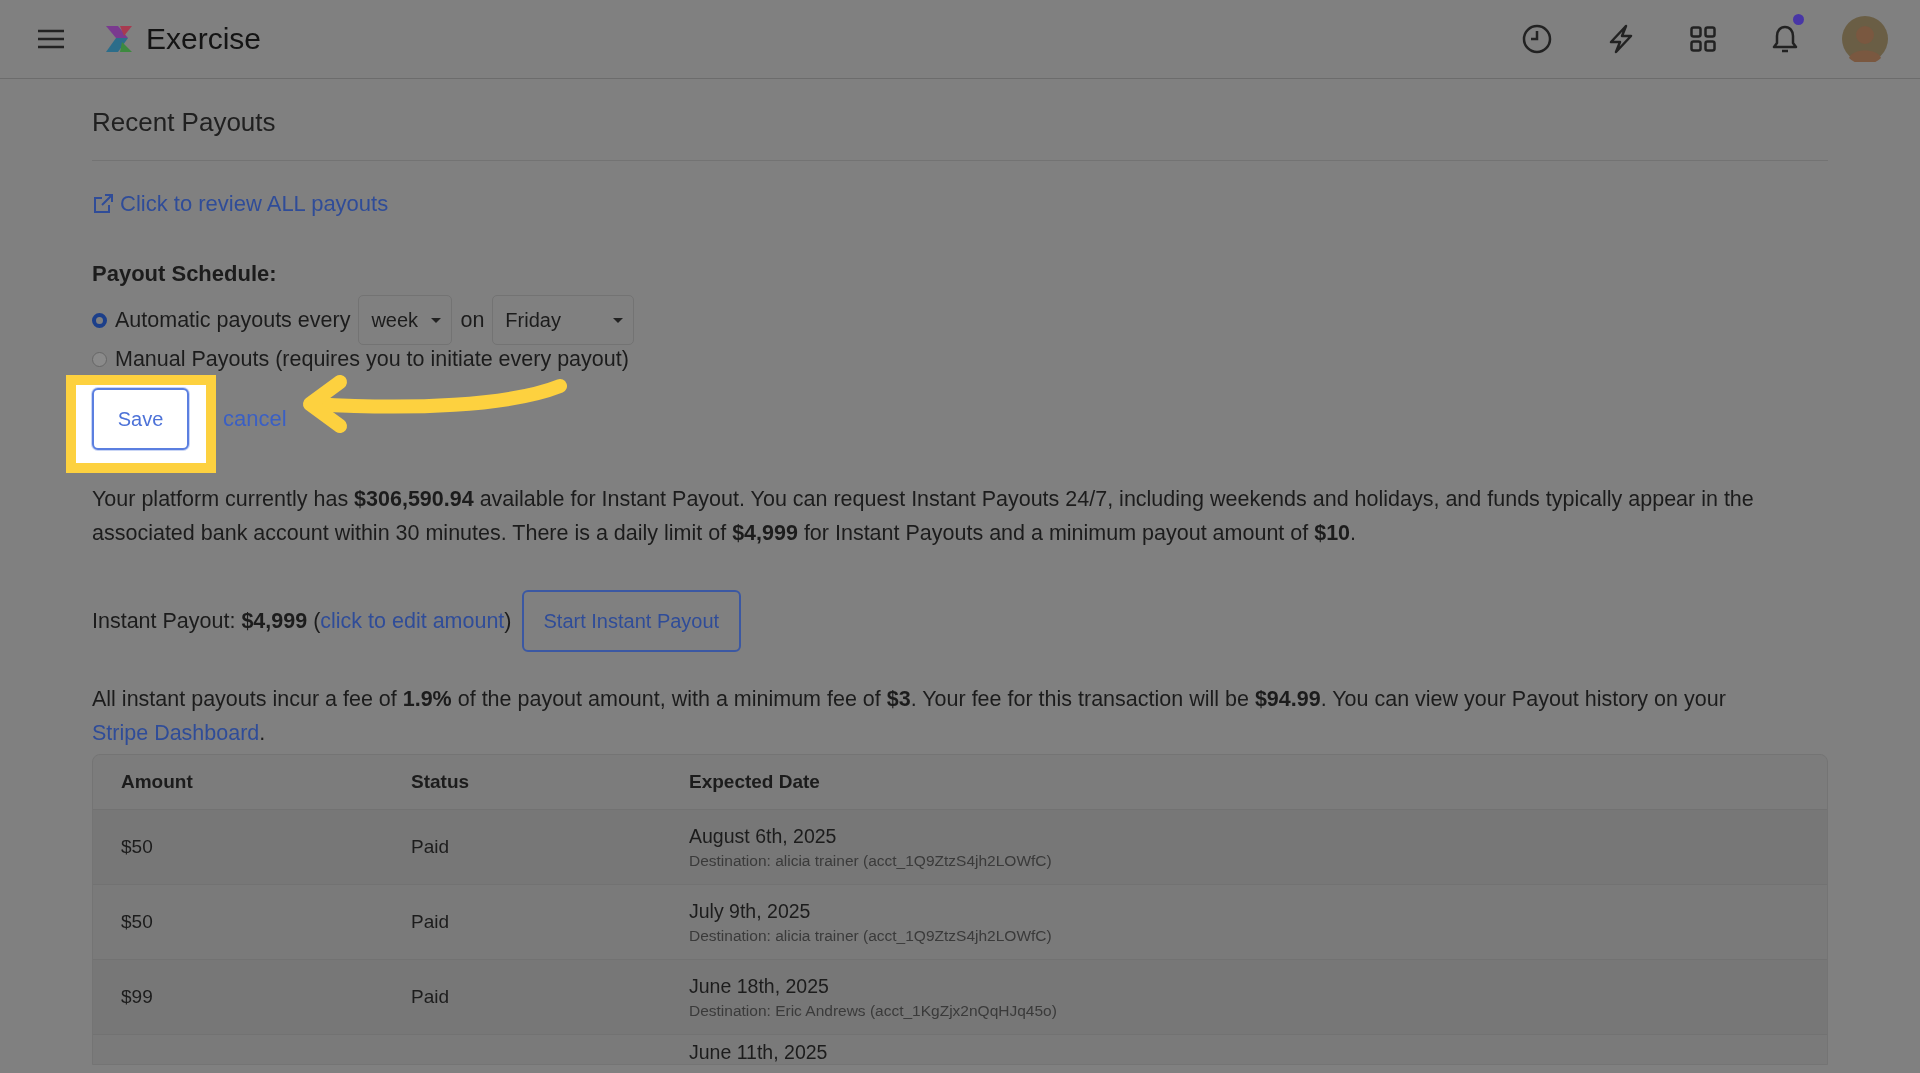  What do you see at coordinates (51, 39) in the screenshot?
I see `menu-icon` at bounding box center [51, 39].